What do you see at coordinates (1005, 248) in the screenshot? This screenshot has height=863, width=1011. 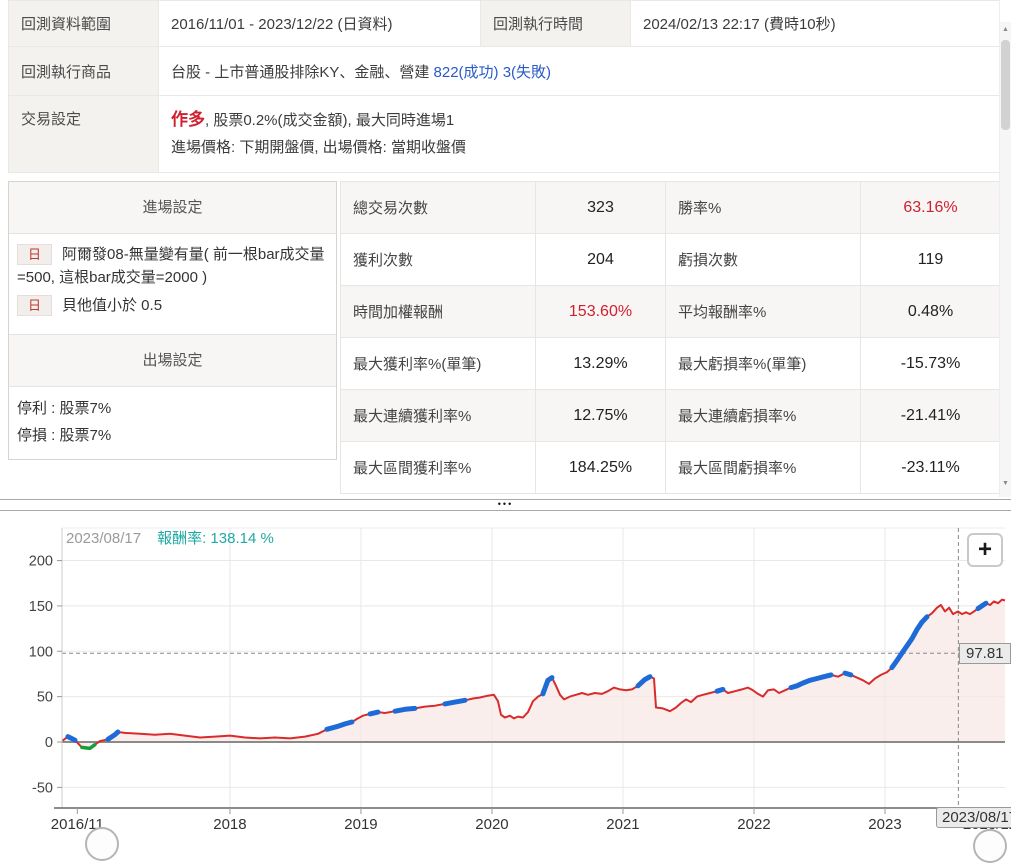 I see `vertical-scrollbar: ▲ ▼` at bounding box center [1005, 248].